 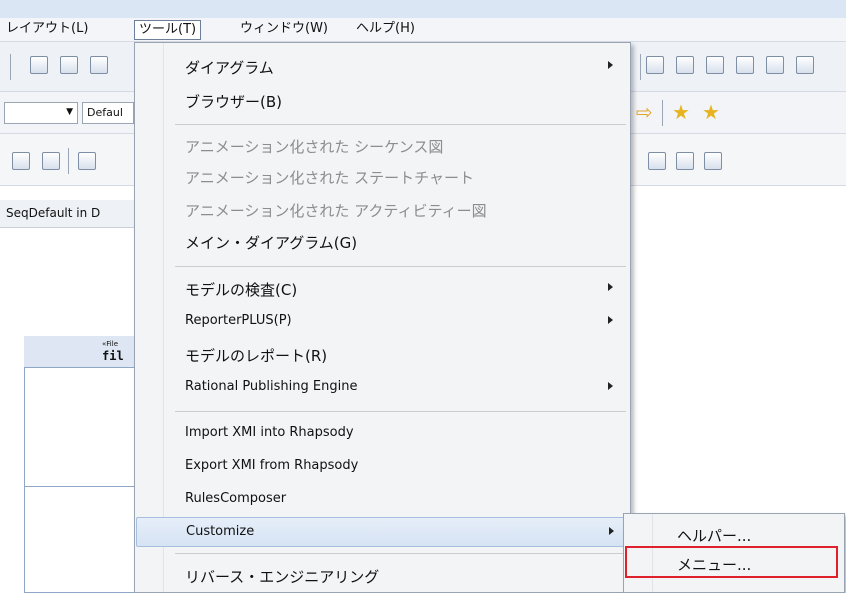 What do you see at coordinates (685, 161) in the screenshot?
I see `line-icon` at bounding box center [685, 161].